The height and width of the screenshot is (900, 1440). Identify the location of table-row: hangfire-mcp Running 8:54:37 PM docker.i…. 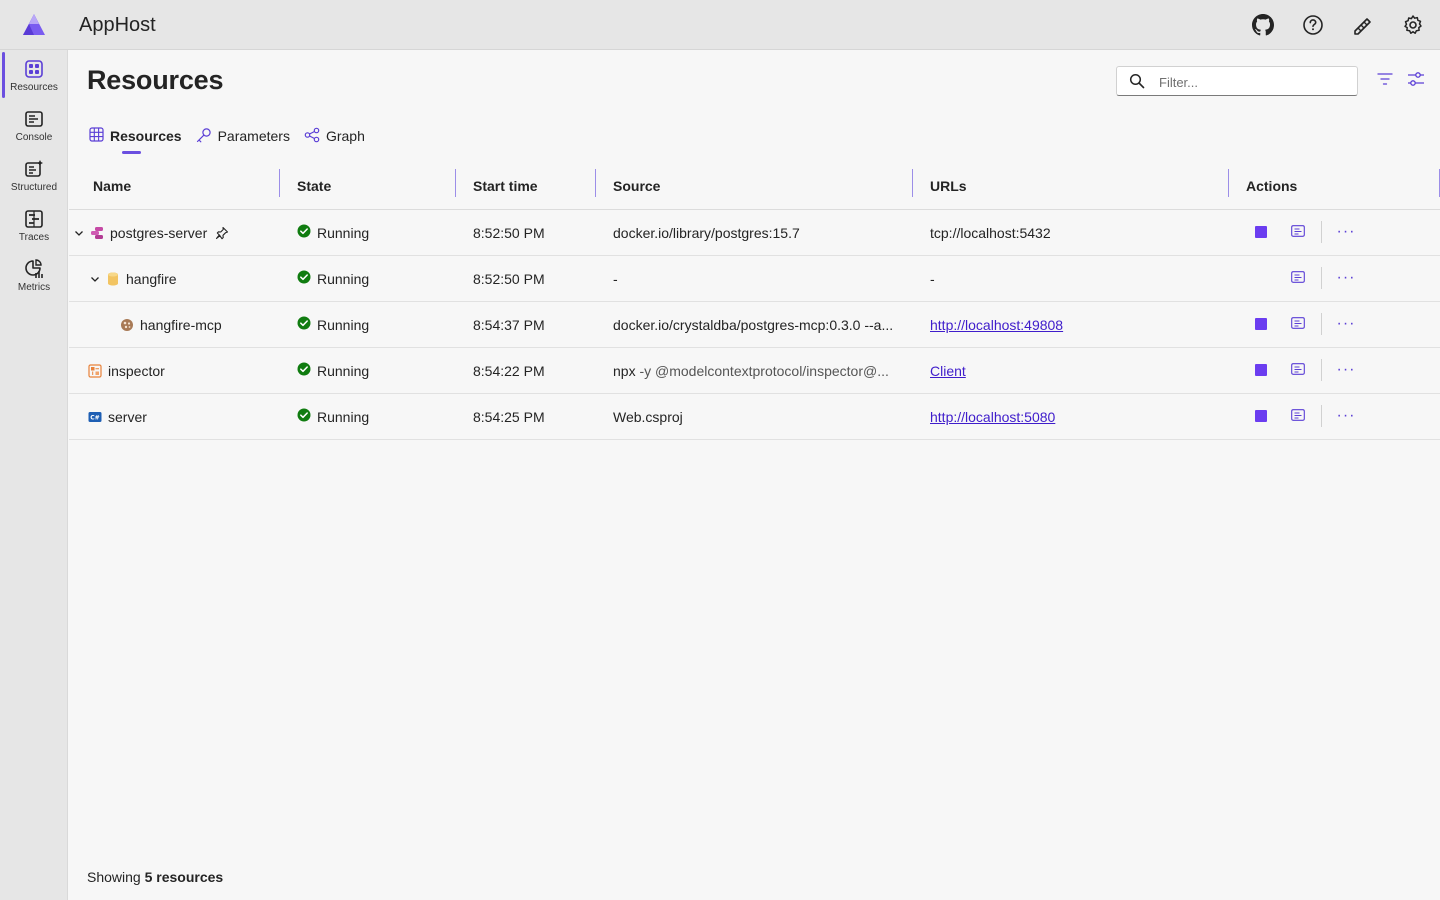
(754, 324).